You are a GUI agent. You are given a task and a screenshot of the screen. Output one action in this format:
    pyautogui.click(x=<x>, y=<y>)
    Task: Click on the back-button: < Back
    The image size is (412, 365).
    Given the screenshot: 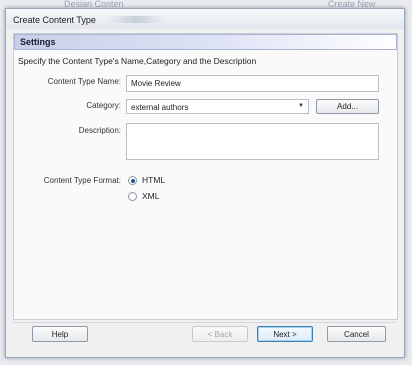 What is the action you would take?
    pyautogui.click(x=220, y=334)
    